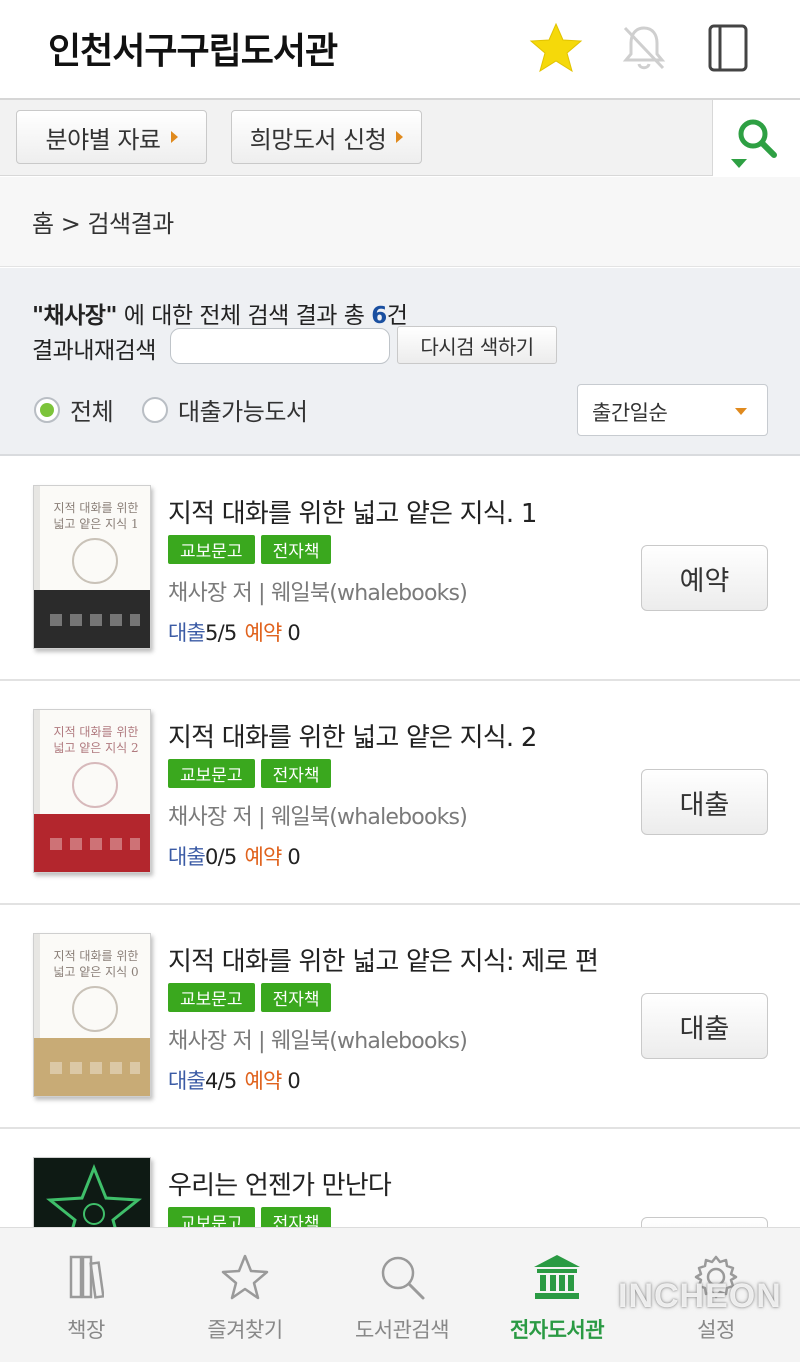 This screenshot has width=800, height=1362. I want to click on refine-search-button: 다시검 색하기, so click(477, 345).